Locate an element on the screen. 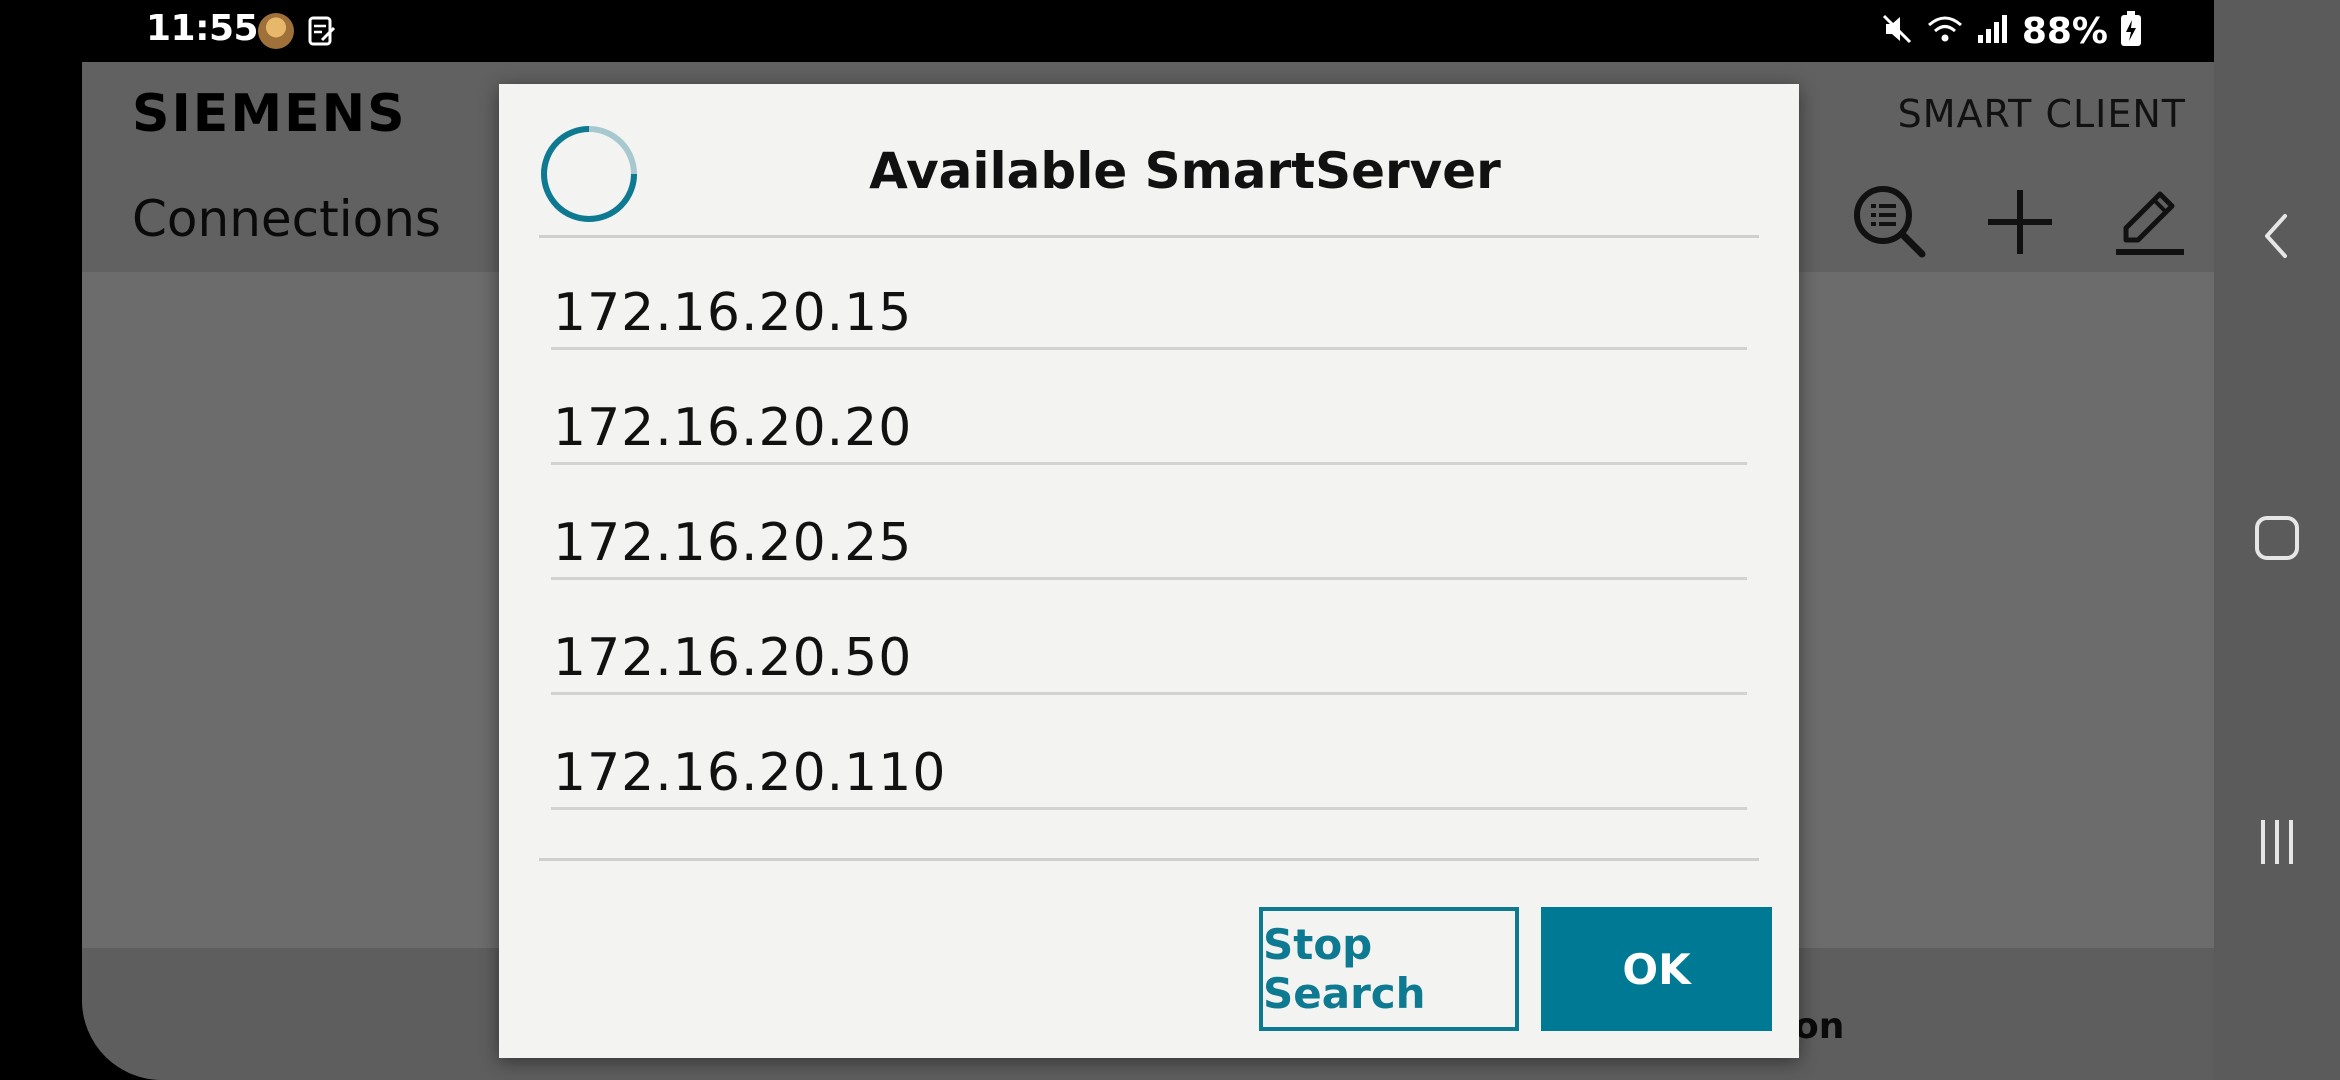 The width and height of the screenshot is (2340, 1080). battery-charging-icon is located at coordinates (2131, 31).